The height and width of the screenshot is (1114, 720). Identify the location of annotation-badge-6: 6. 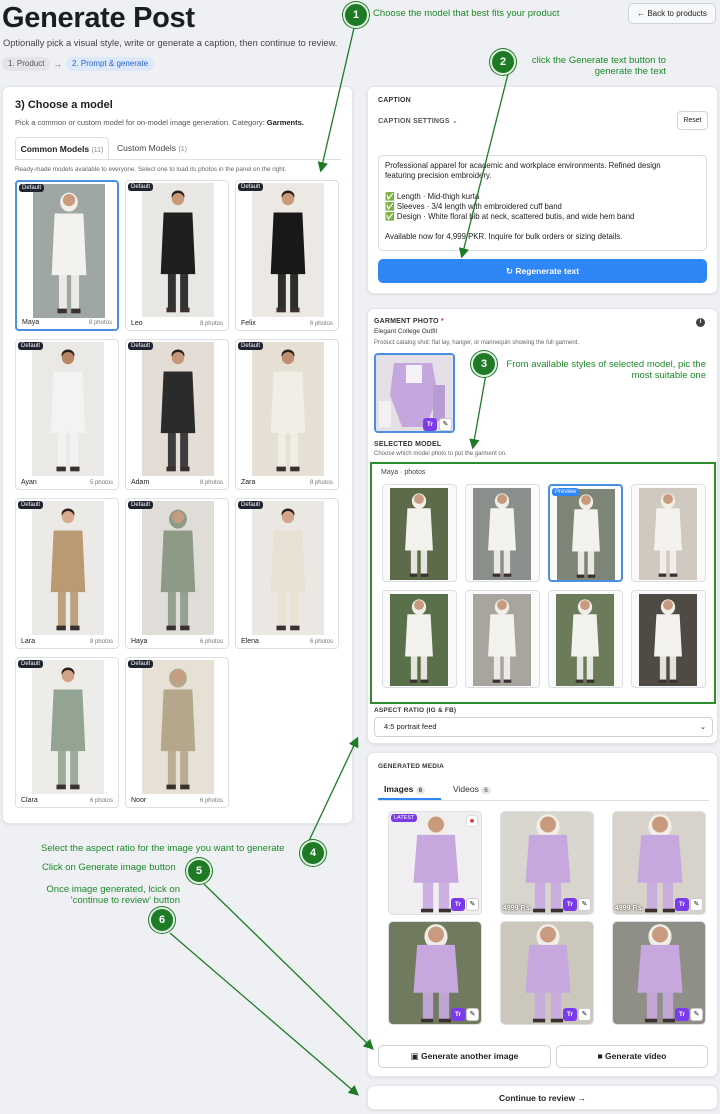
(162, 920).